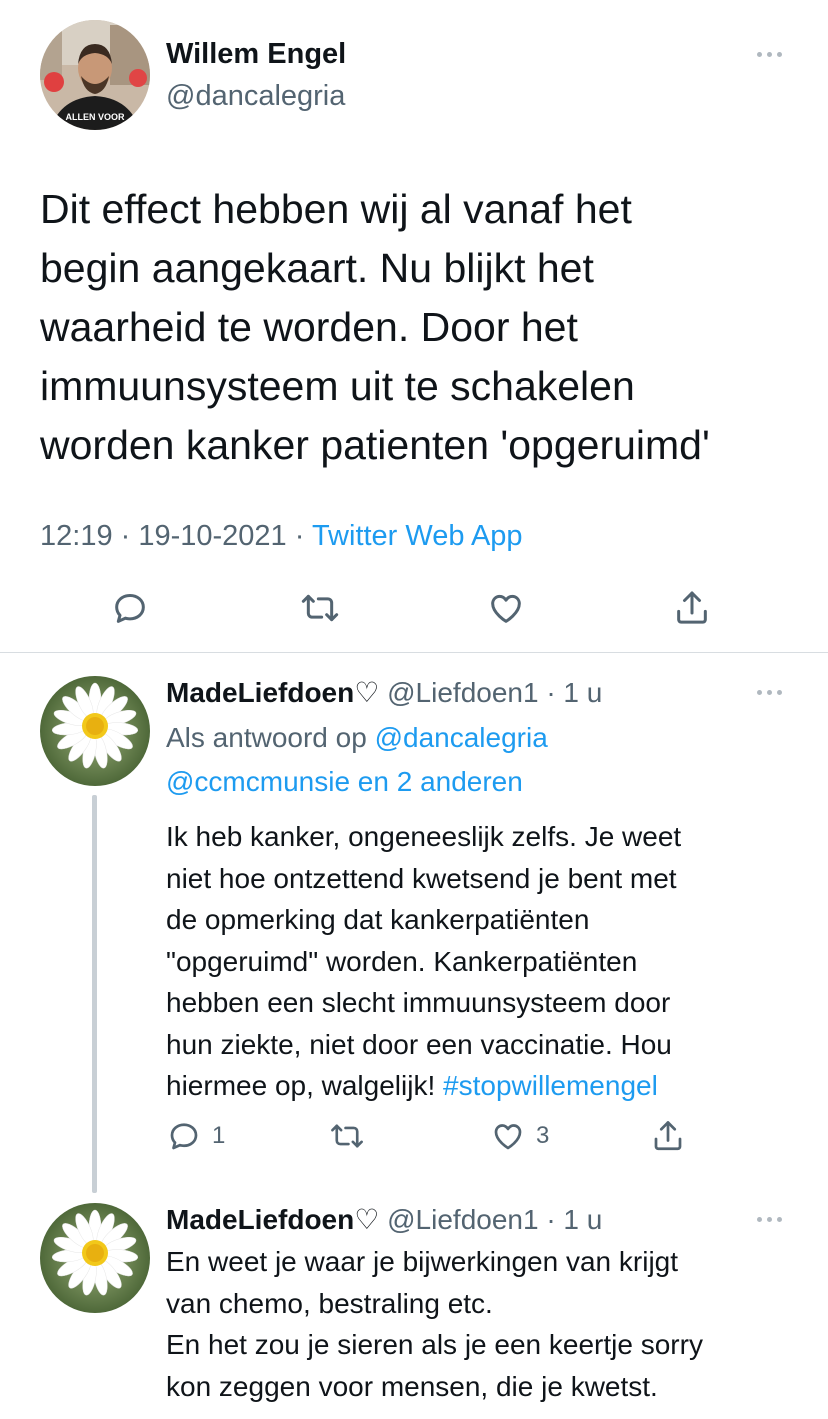 The width and height of the screenshot is (828, 1419). I want to click on reply-button: 1, so click(195, 1136).